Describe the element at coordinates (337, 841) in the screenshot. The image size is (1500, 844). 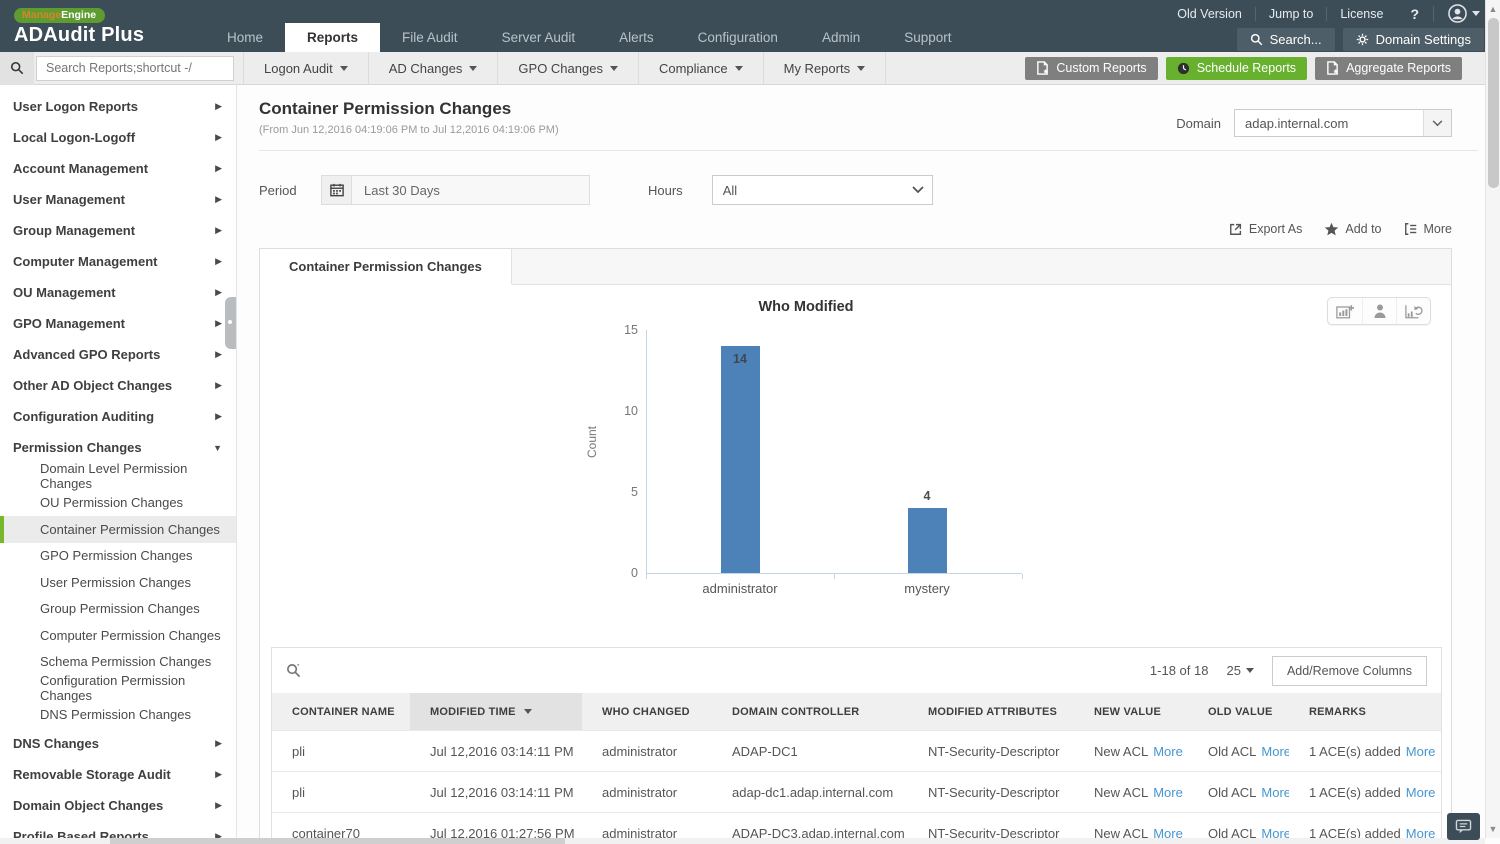
I see `horizontal-scrollbar-thumb` at that location.